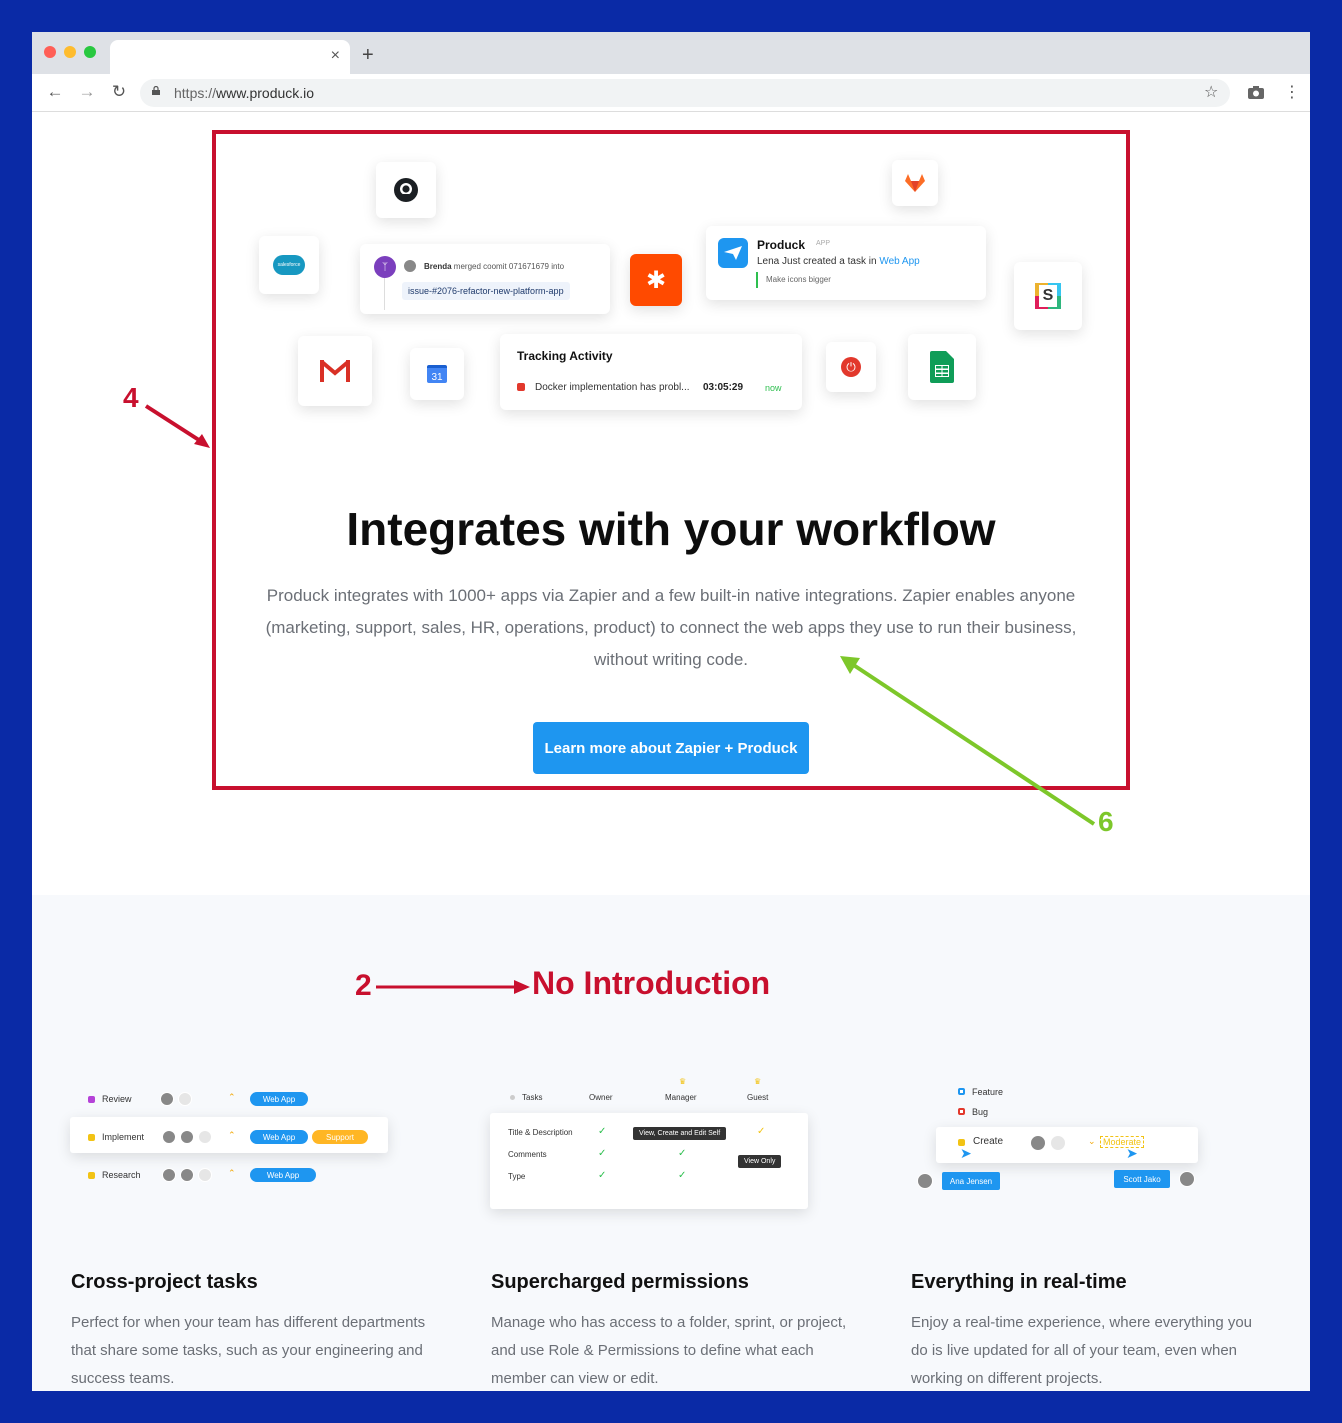  I want to click on salesforce-icon: salesforce, so click(289, 265).